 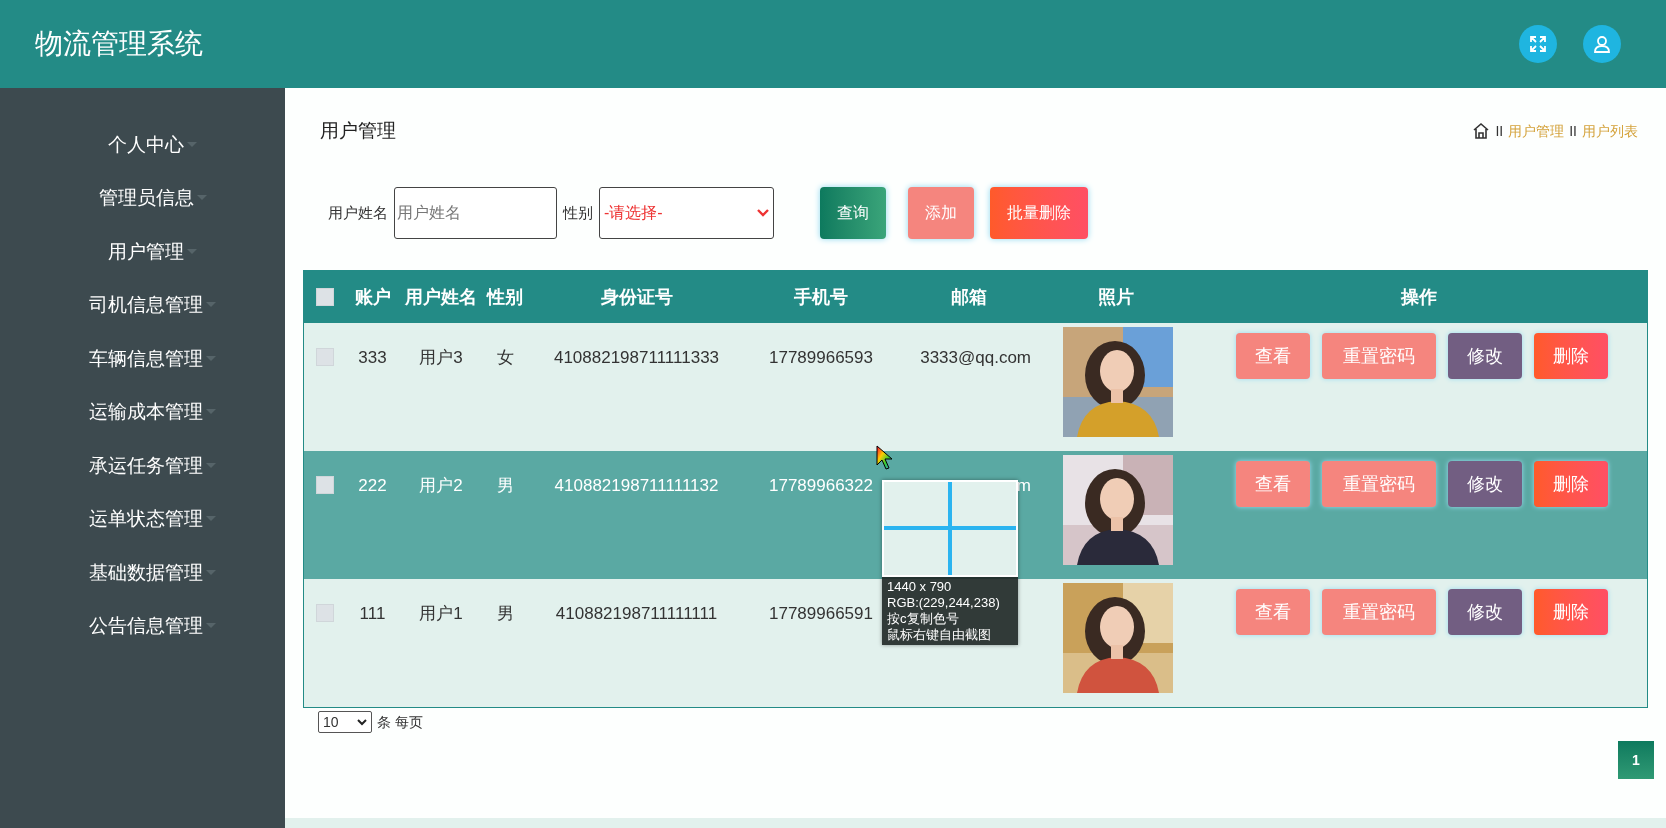 What do you see at coordinates (1039, 213) in the screenshot?
I see `search-button: 批量删除` at bounding box center [1039, 213].